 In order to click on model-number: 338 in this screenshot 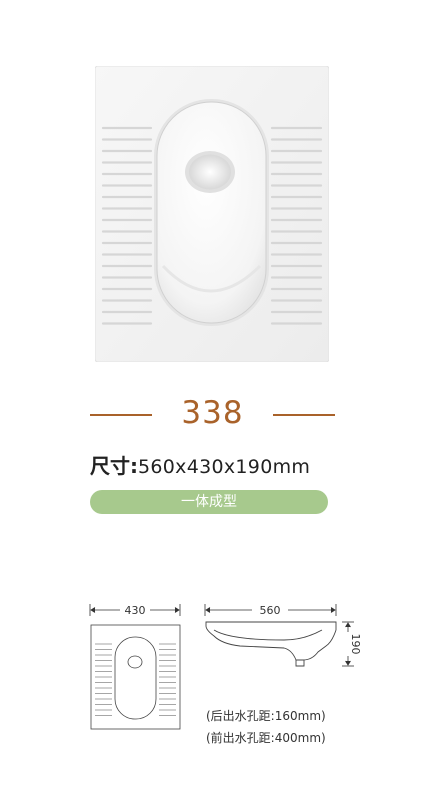, I will do `click(212, 413)`.